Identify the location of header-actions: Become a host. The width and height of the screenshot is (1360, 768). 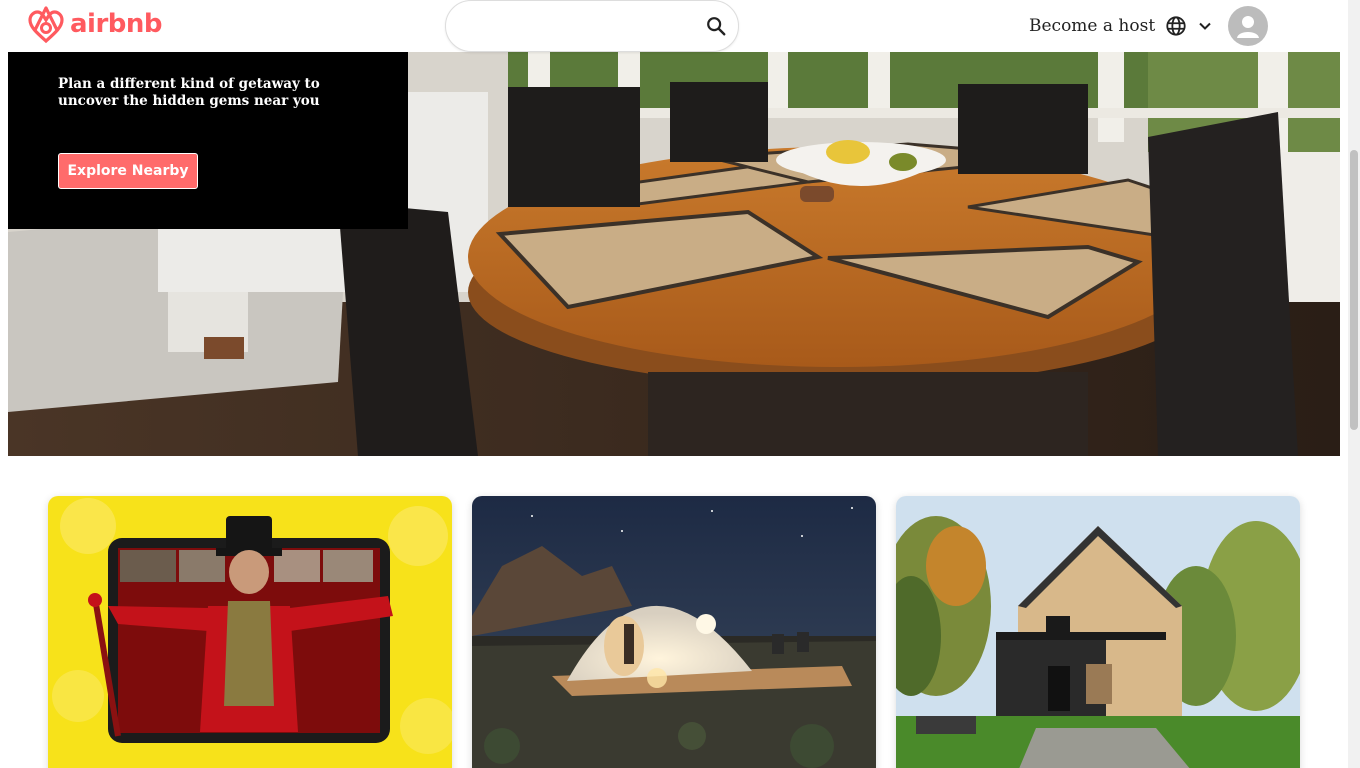
(1149, 26).